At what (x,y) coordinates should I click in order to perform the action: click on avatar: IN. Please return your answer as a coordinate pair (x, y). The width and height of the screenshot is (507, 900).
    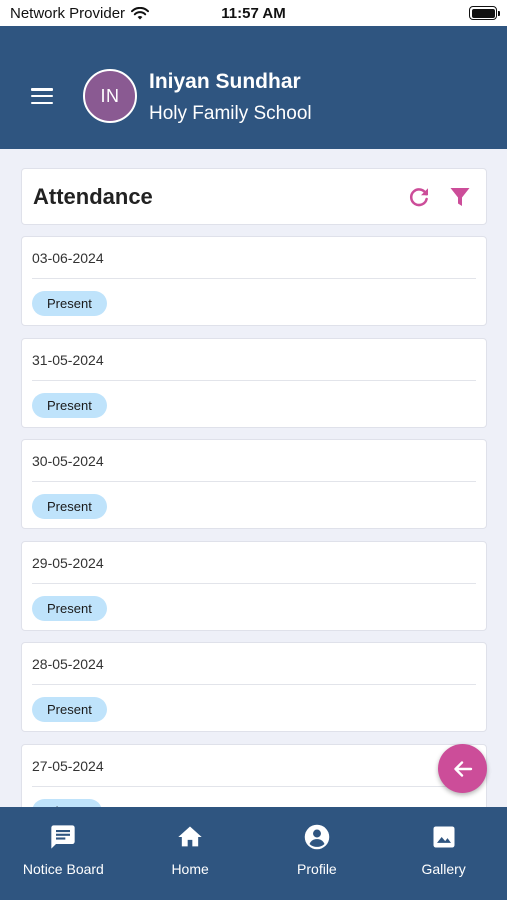
    Looking at the image, I should click on (110, 96).